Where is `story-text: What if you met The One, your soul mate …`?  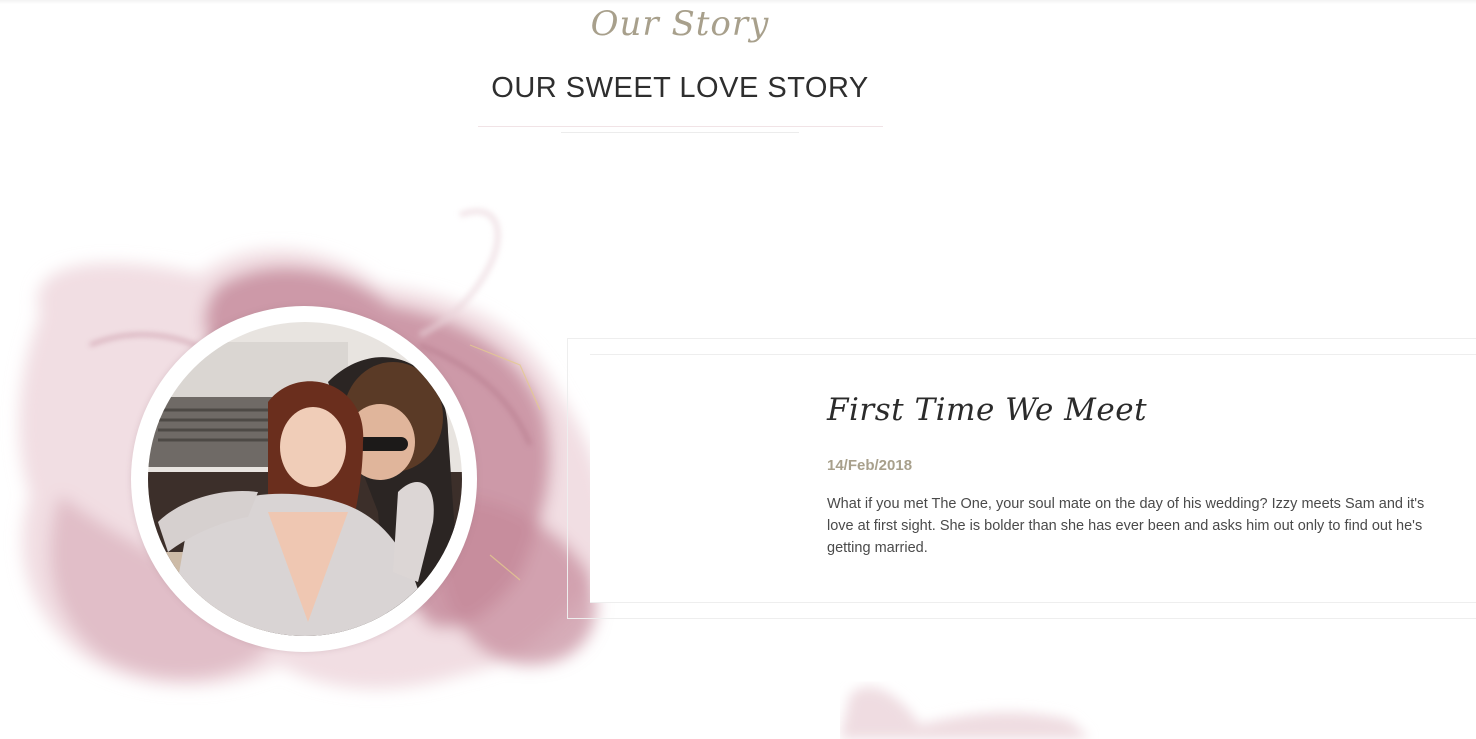 story-text: What if you met The One, your soul mate … is located at coordinates (1126, 526).